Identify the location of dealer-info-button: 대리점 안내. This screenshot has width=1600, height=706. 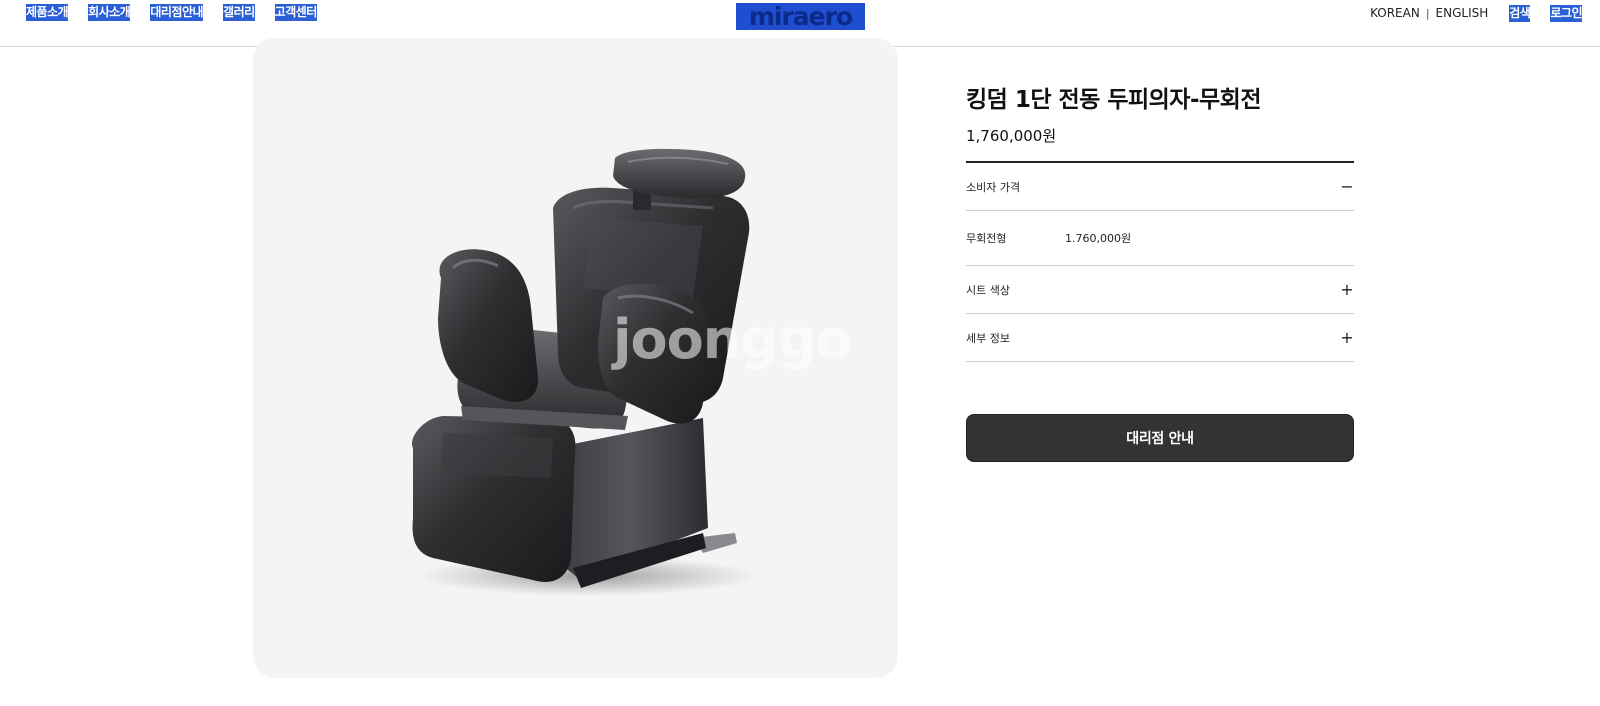
(1160, 438).